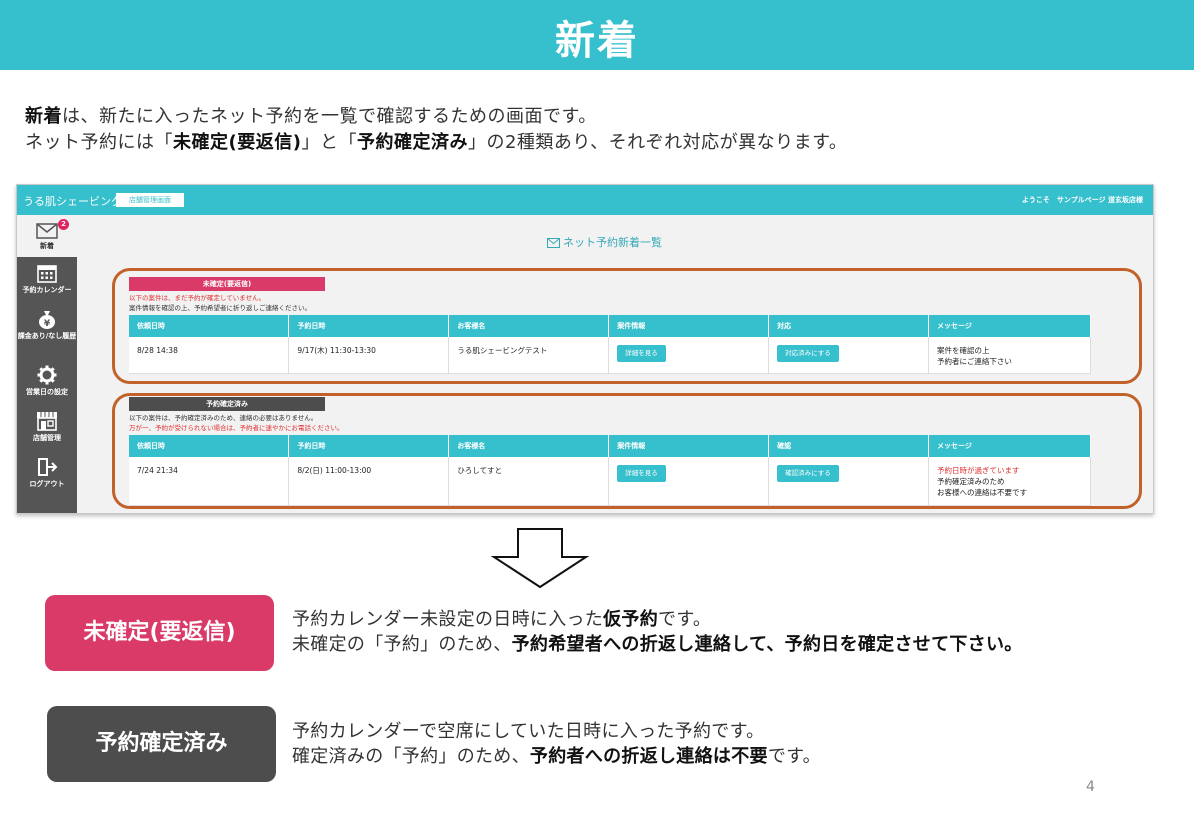  What do you see at coordinates (648, 756) in the screenshot?
I see `desc-bold: 予約者への折返し連絡は不要` at bounding box center [648, 756].